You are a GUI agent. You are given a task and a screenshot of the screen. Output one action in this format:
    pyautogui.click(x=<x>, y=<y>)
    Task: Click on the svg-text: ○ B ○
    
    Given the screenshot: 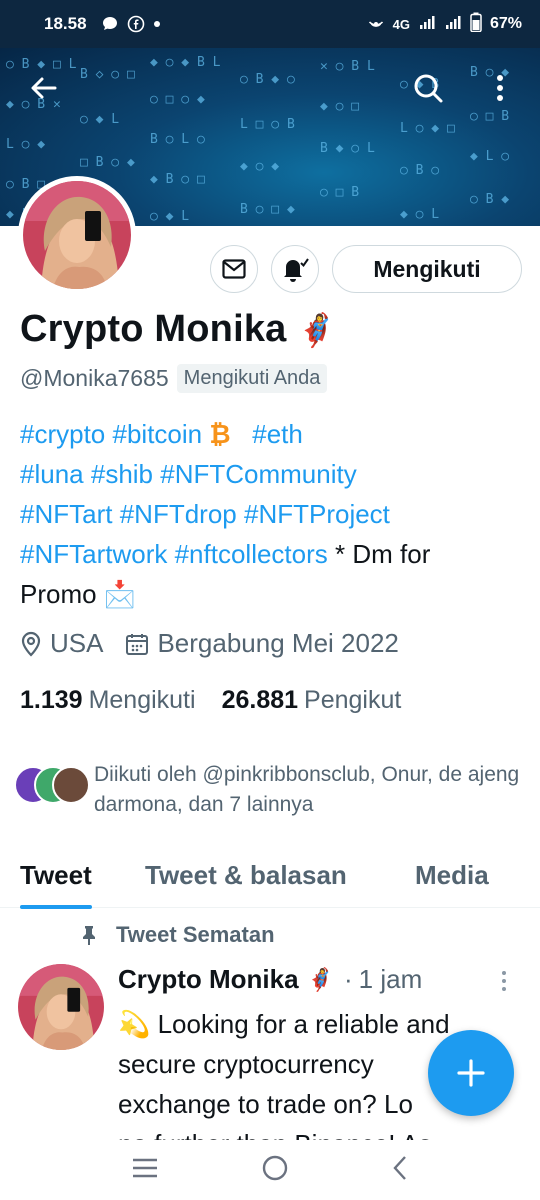 What is the action you would take?
    pyautogui.click(x=419, y=170)
    